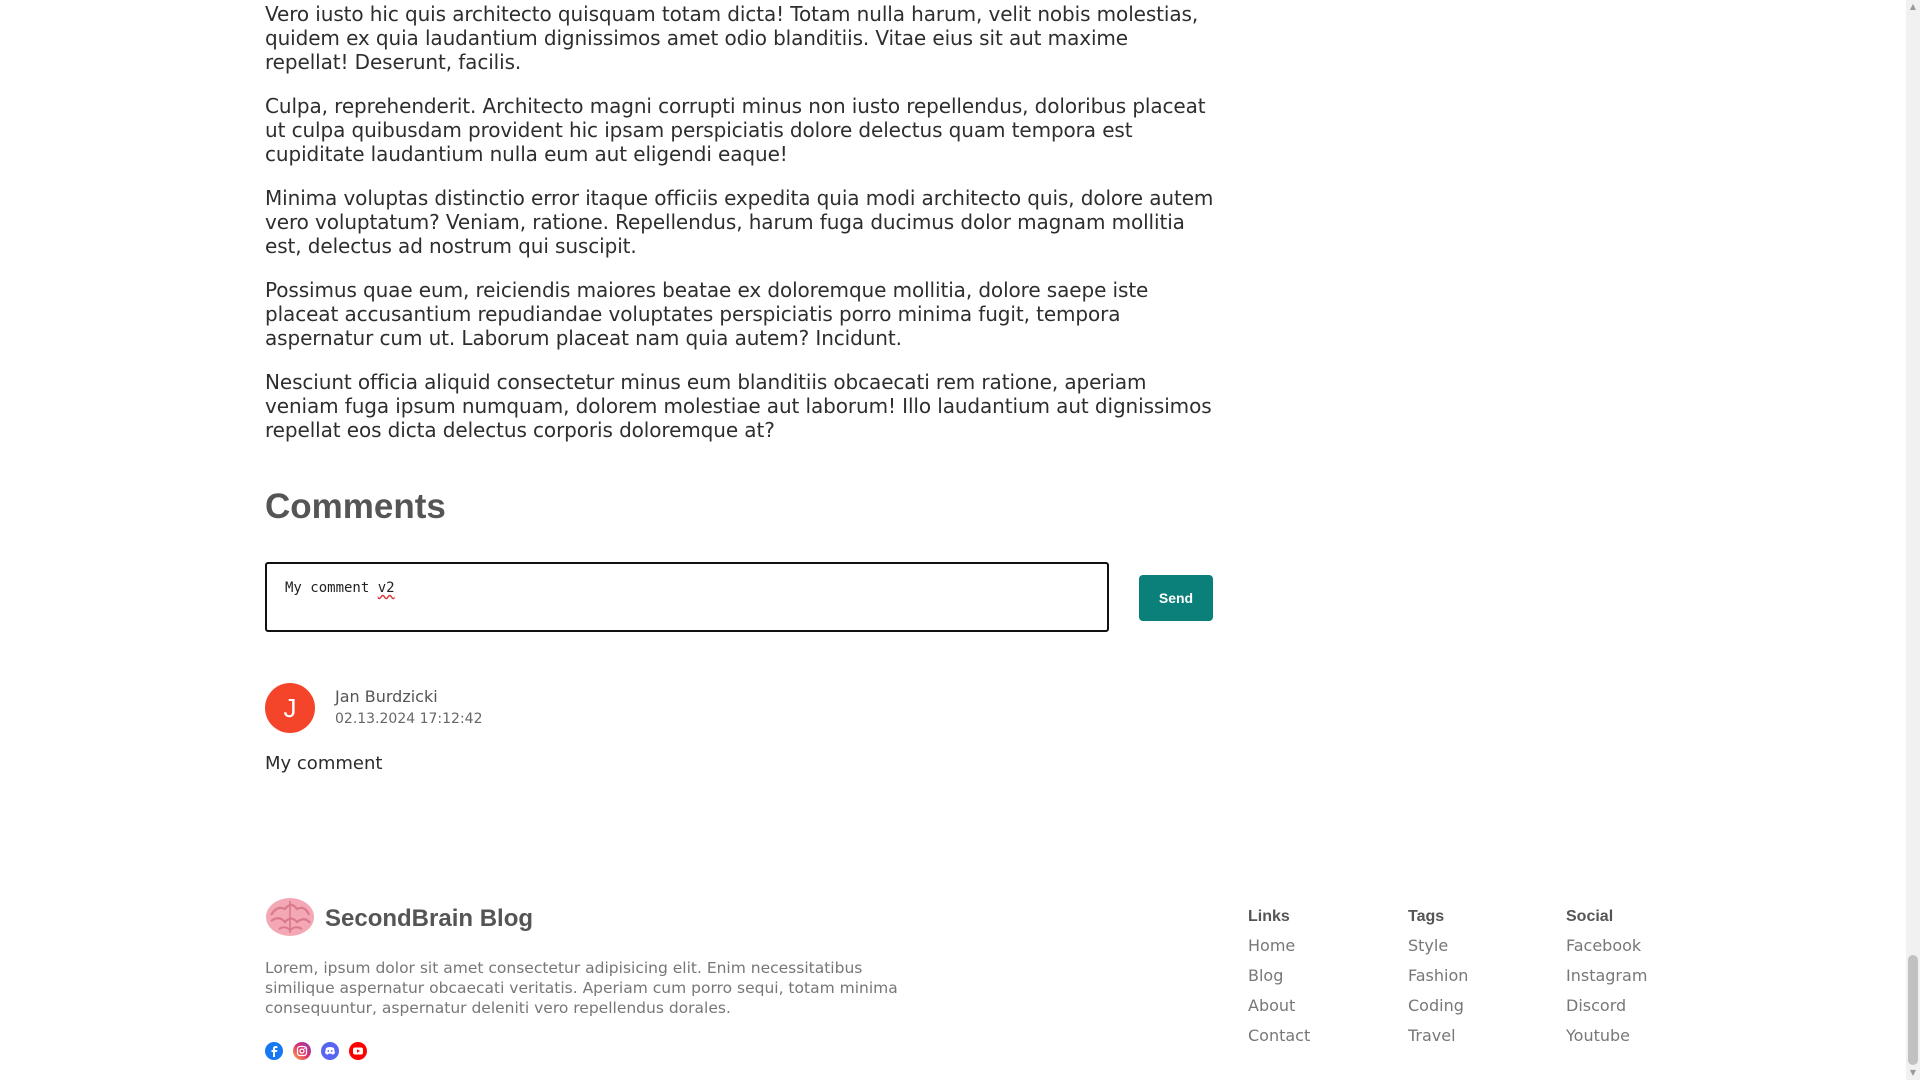 This screenshot has width=1920, height=1080. What do you see at coordinates (1913, 1010) in the screenshot?
I see `scrollbar-thumb` at bounding box center [1913, 1010].